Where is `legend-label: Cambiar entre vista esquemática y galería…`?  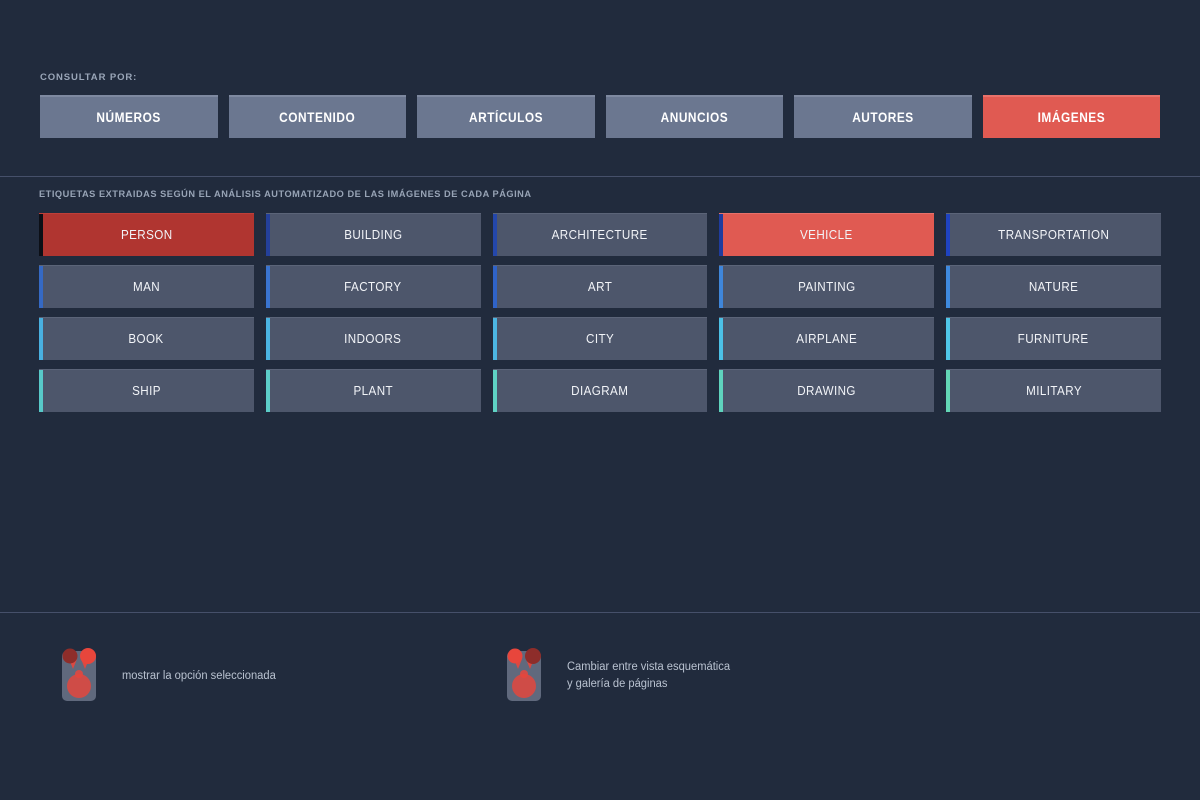
legend-label: Cambiar entre vista esquemática y galería… is located at coordinates (648, 676).